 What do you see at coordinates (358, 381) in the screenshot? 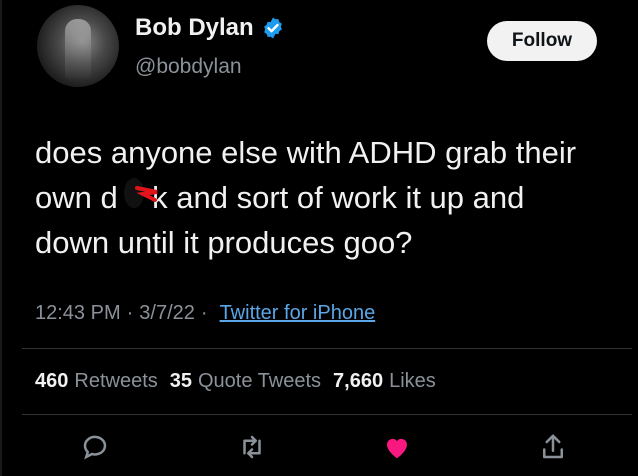
I see `likes-count: 7,660` at bounding box center [358, 381].